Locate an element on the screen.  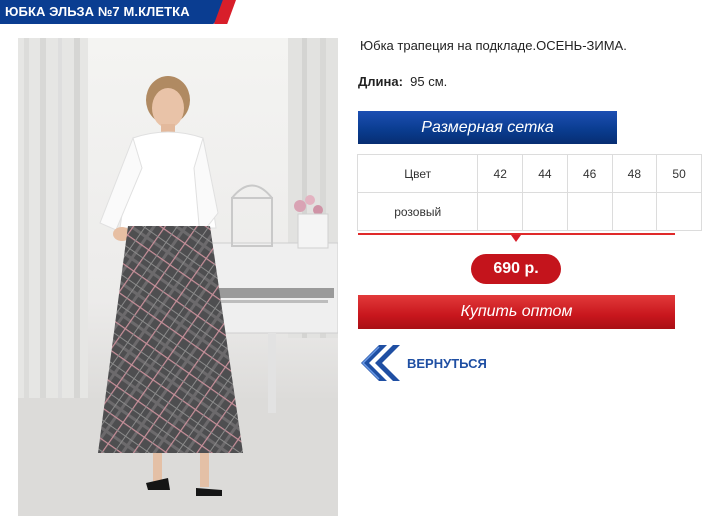
size-table-header-row: Цвет 42 44 46 48 50 is located at coordinates (529, 173).